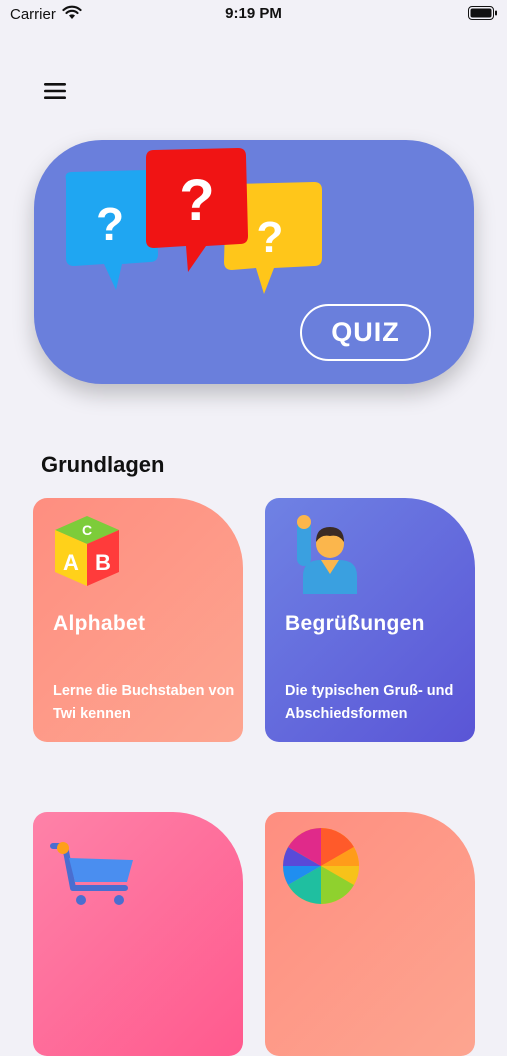 This screenshot has height=1056, width=507. I want to click on question-speech-bubbles-icon: ? ? ?, so click(193, 221).